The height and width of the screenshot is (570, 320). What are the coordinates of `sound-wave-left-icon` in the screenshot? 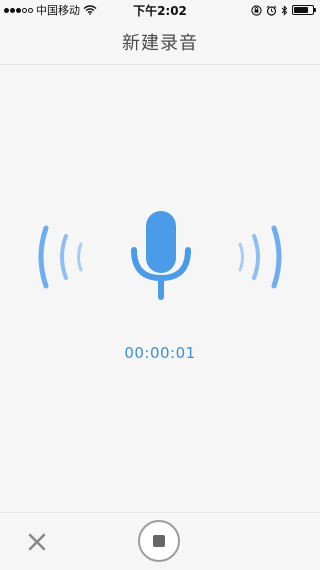 It's located at (60, 257).